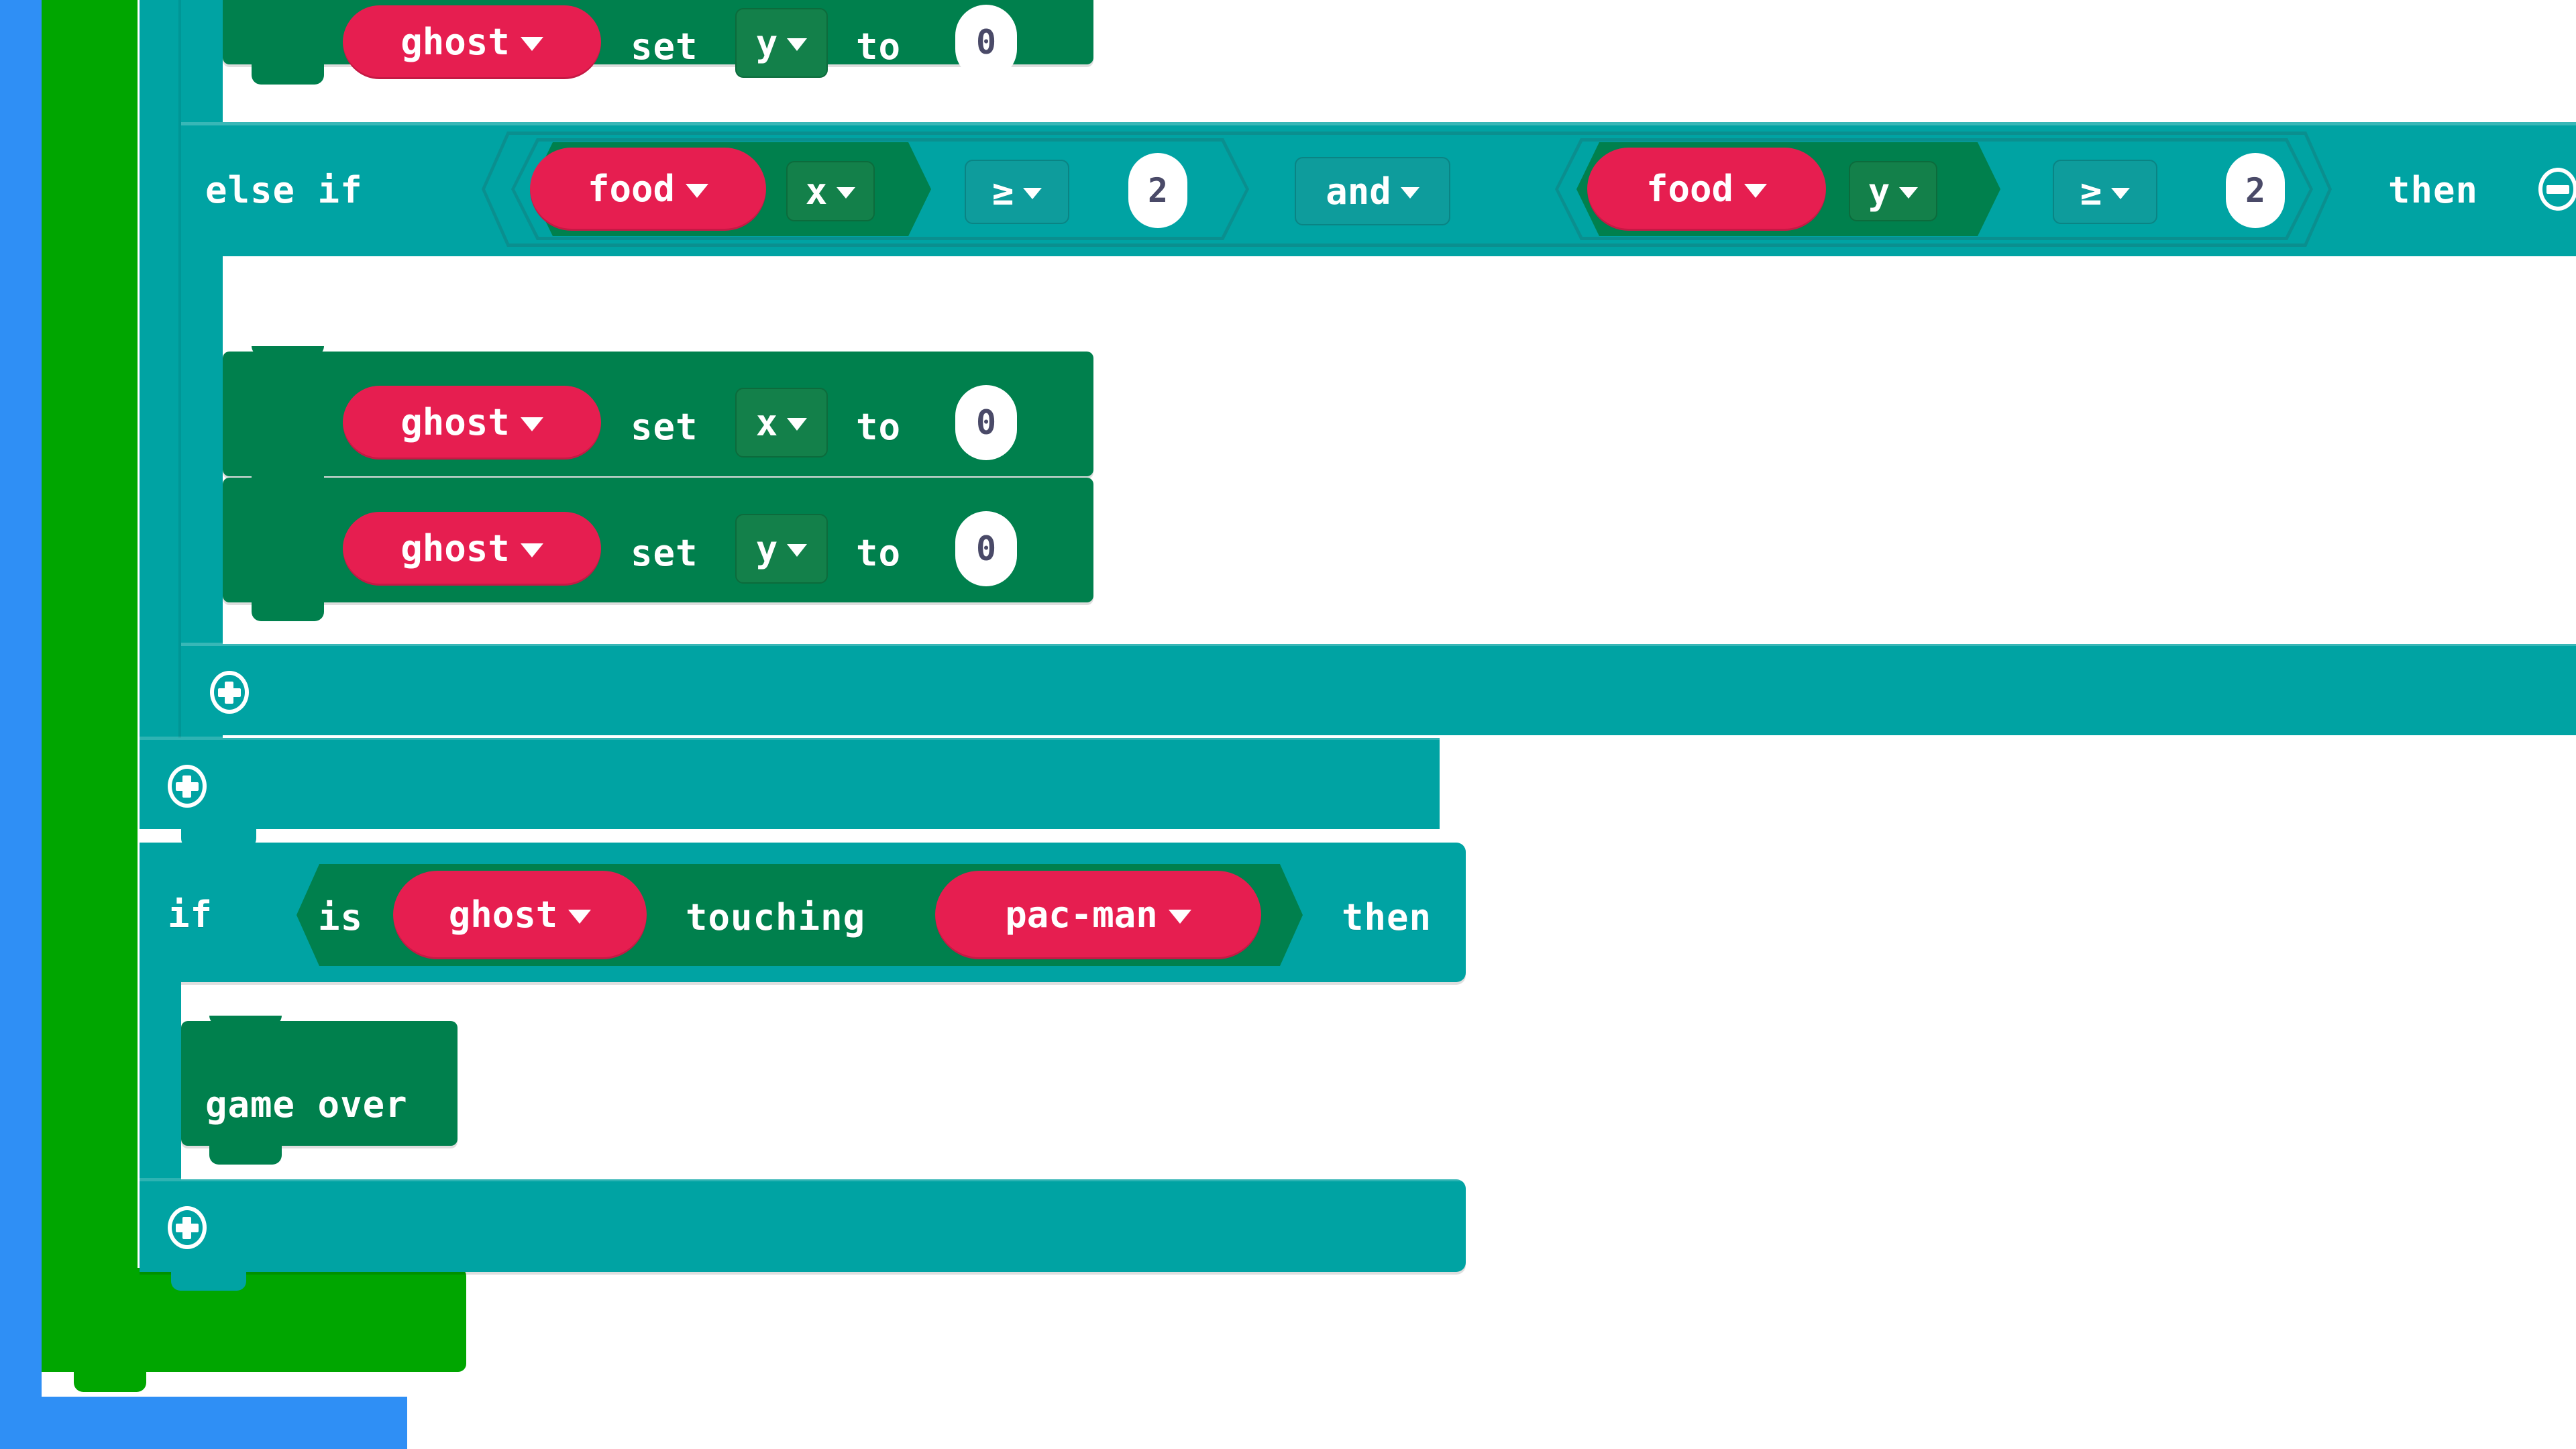 Image resolution: width=2576 pixels, height=1449 pixels. What do you see at coordinates (830, 191) in the screenshot?
I see `property-dropdown-x-a: x` at bounding box center [830, 191].